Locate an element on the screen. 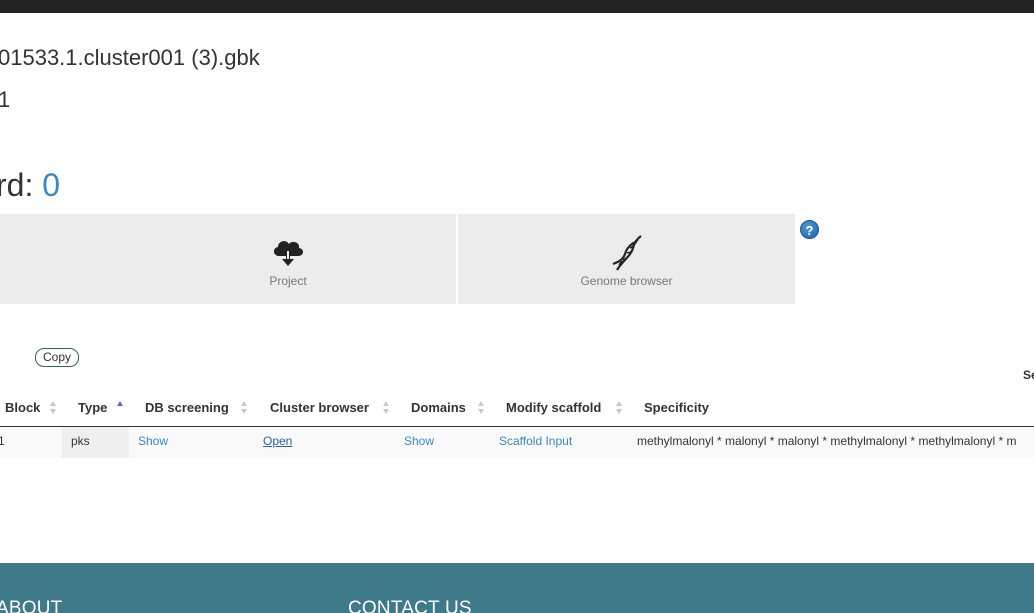 This screenshot has height=613, width=1034. column-header-type: Type is located at coordinates (92, 410).